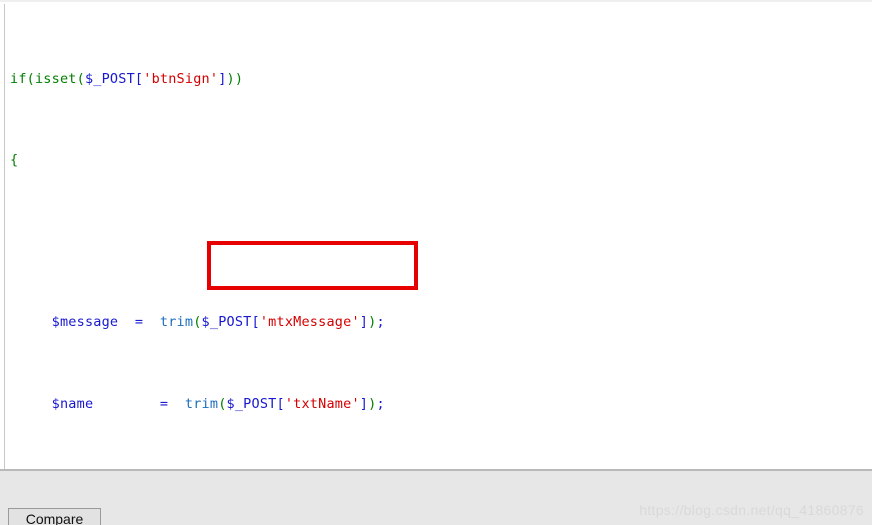  What do you see at coordinates (218, 322) in the screenshot?
I see `code-line: $message = trim($_POST['mtxMessage']);` at bounding box center [218, 322].